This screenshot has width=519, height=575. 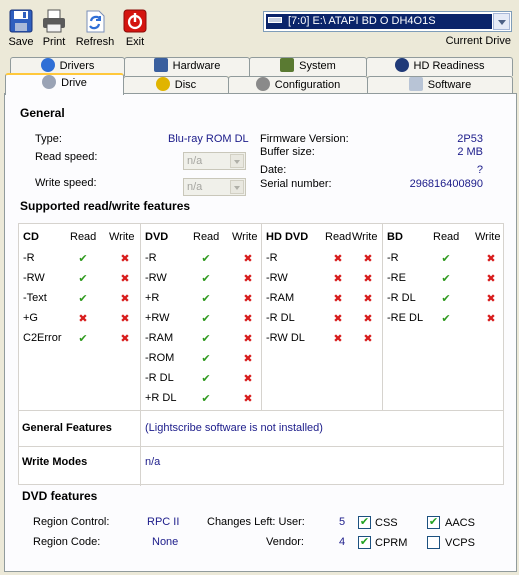 I want to click on cprm-checkbox: ✔, so click(x=364, y=542).